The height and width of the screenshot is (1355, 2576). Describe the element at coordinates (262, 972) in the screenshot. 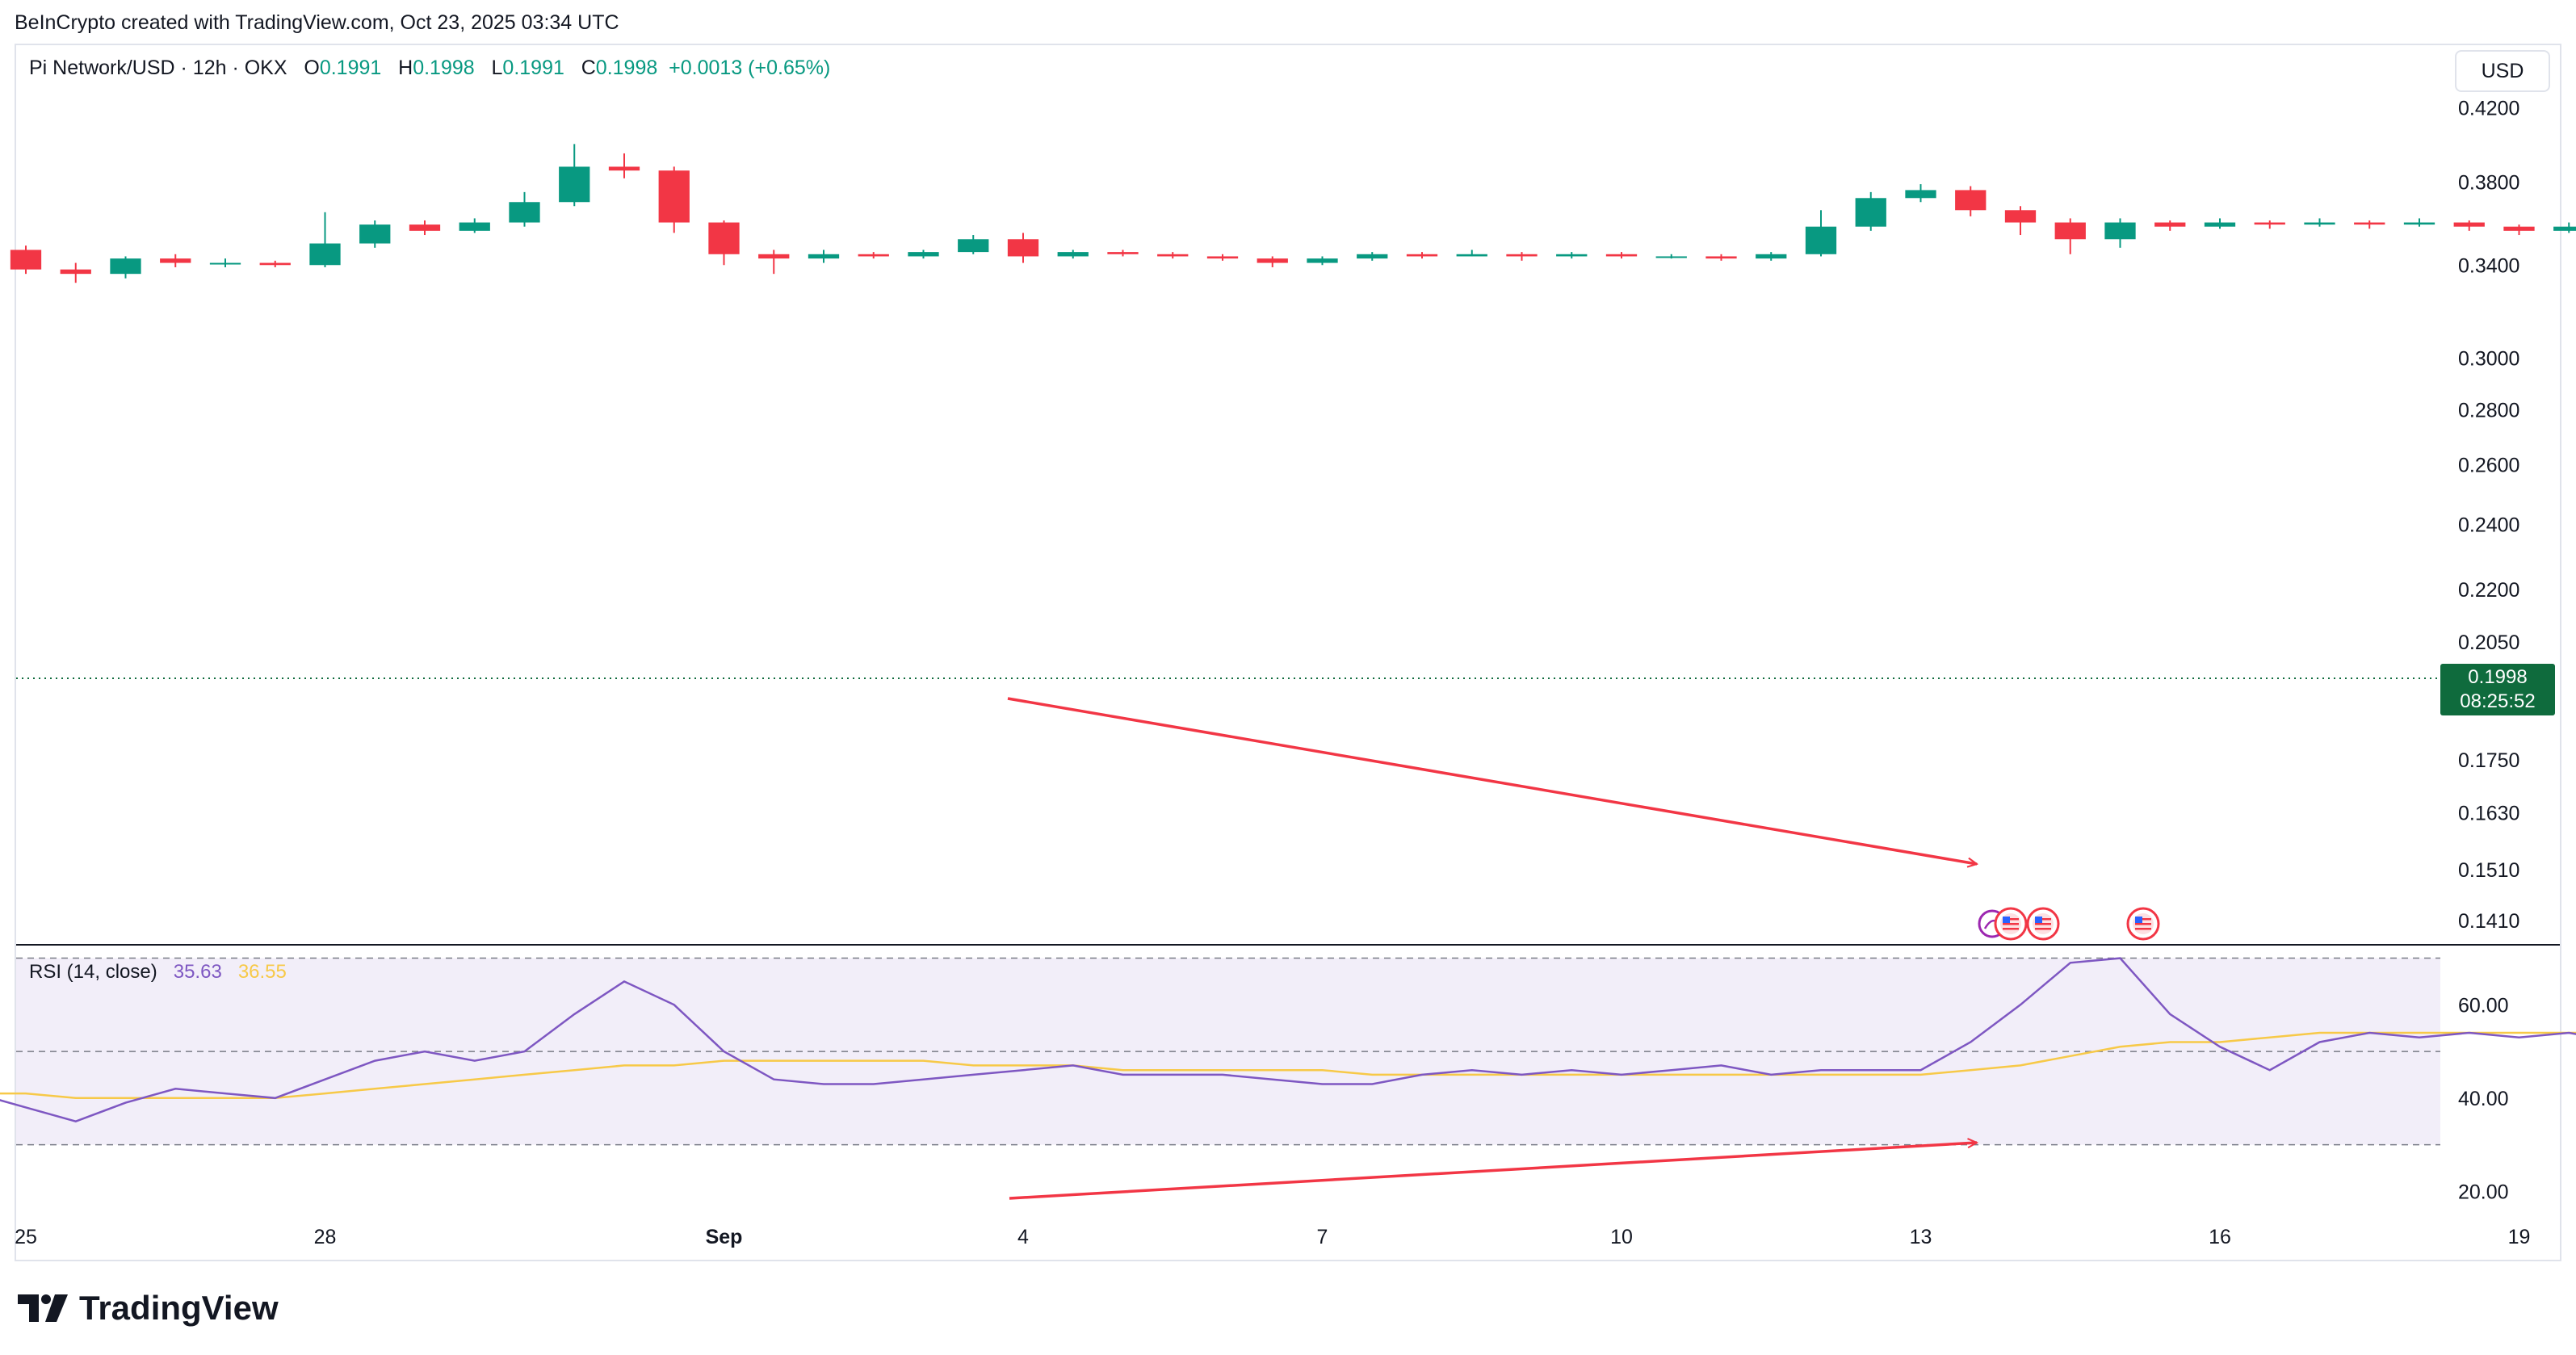

I see `rsi-ma-value: 36.55` at that location.